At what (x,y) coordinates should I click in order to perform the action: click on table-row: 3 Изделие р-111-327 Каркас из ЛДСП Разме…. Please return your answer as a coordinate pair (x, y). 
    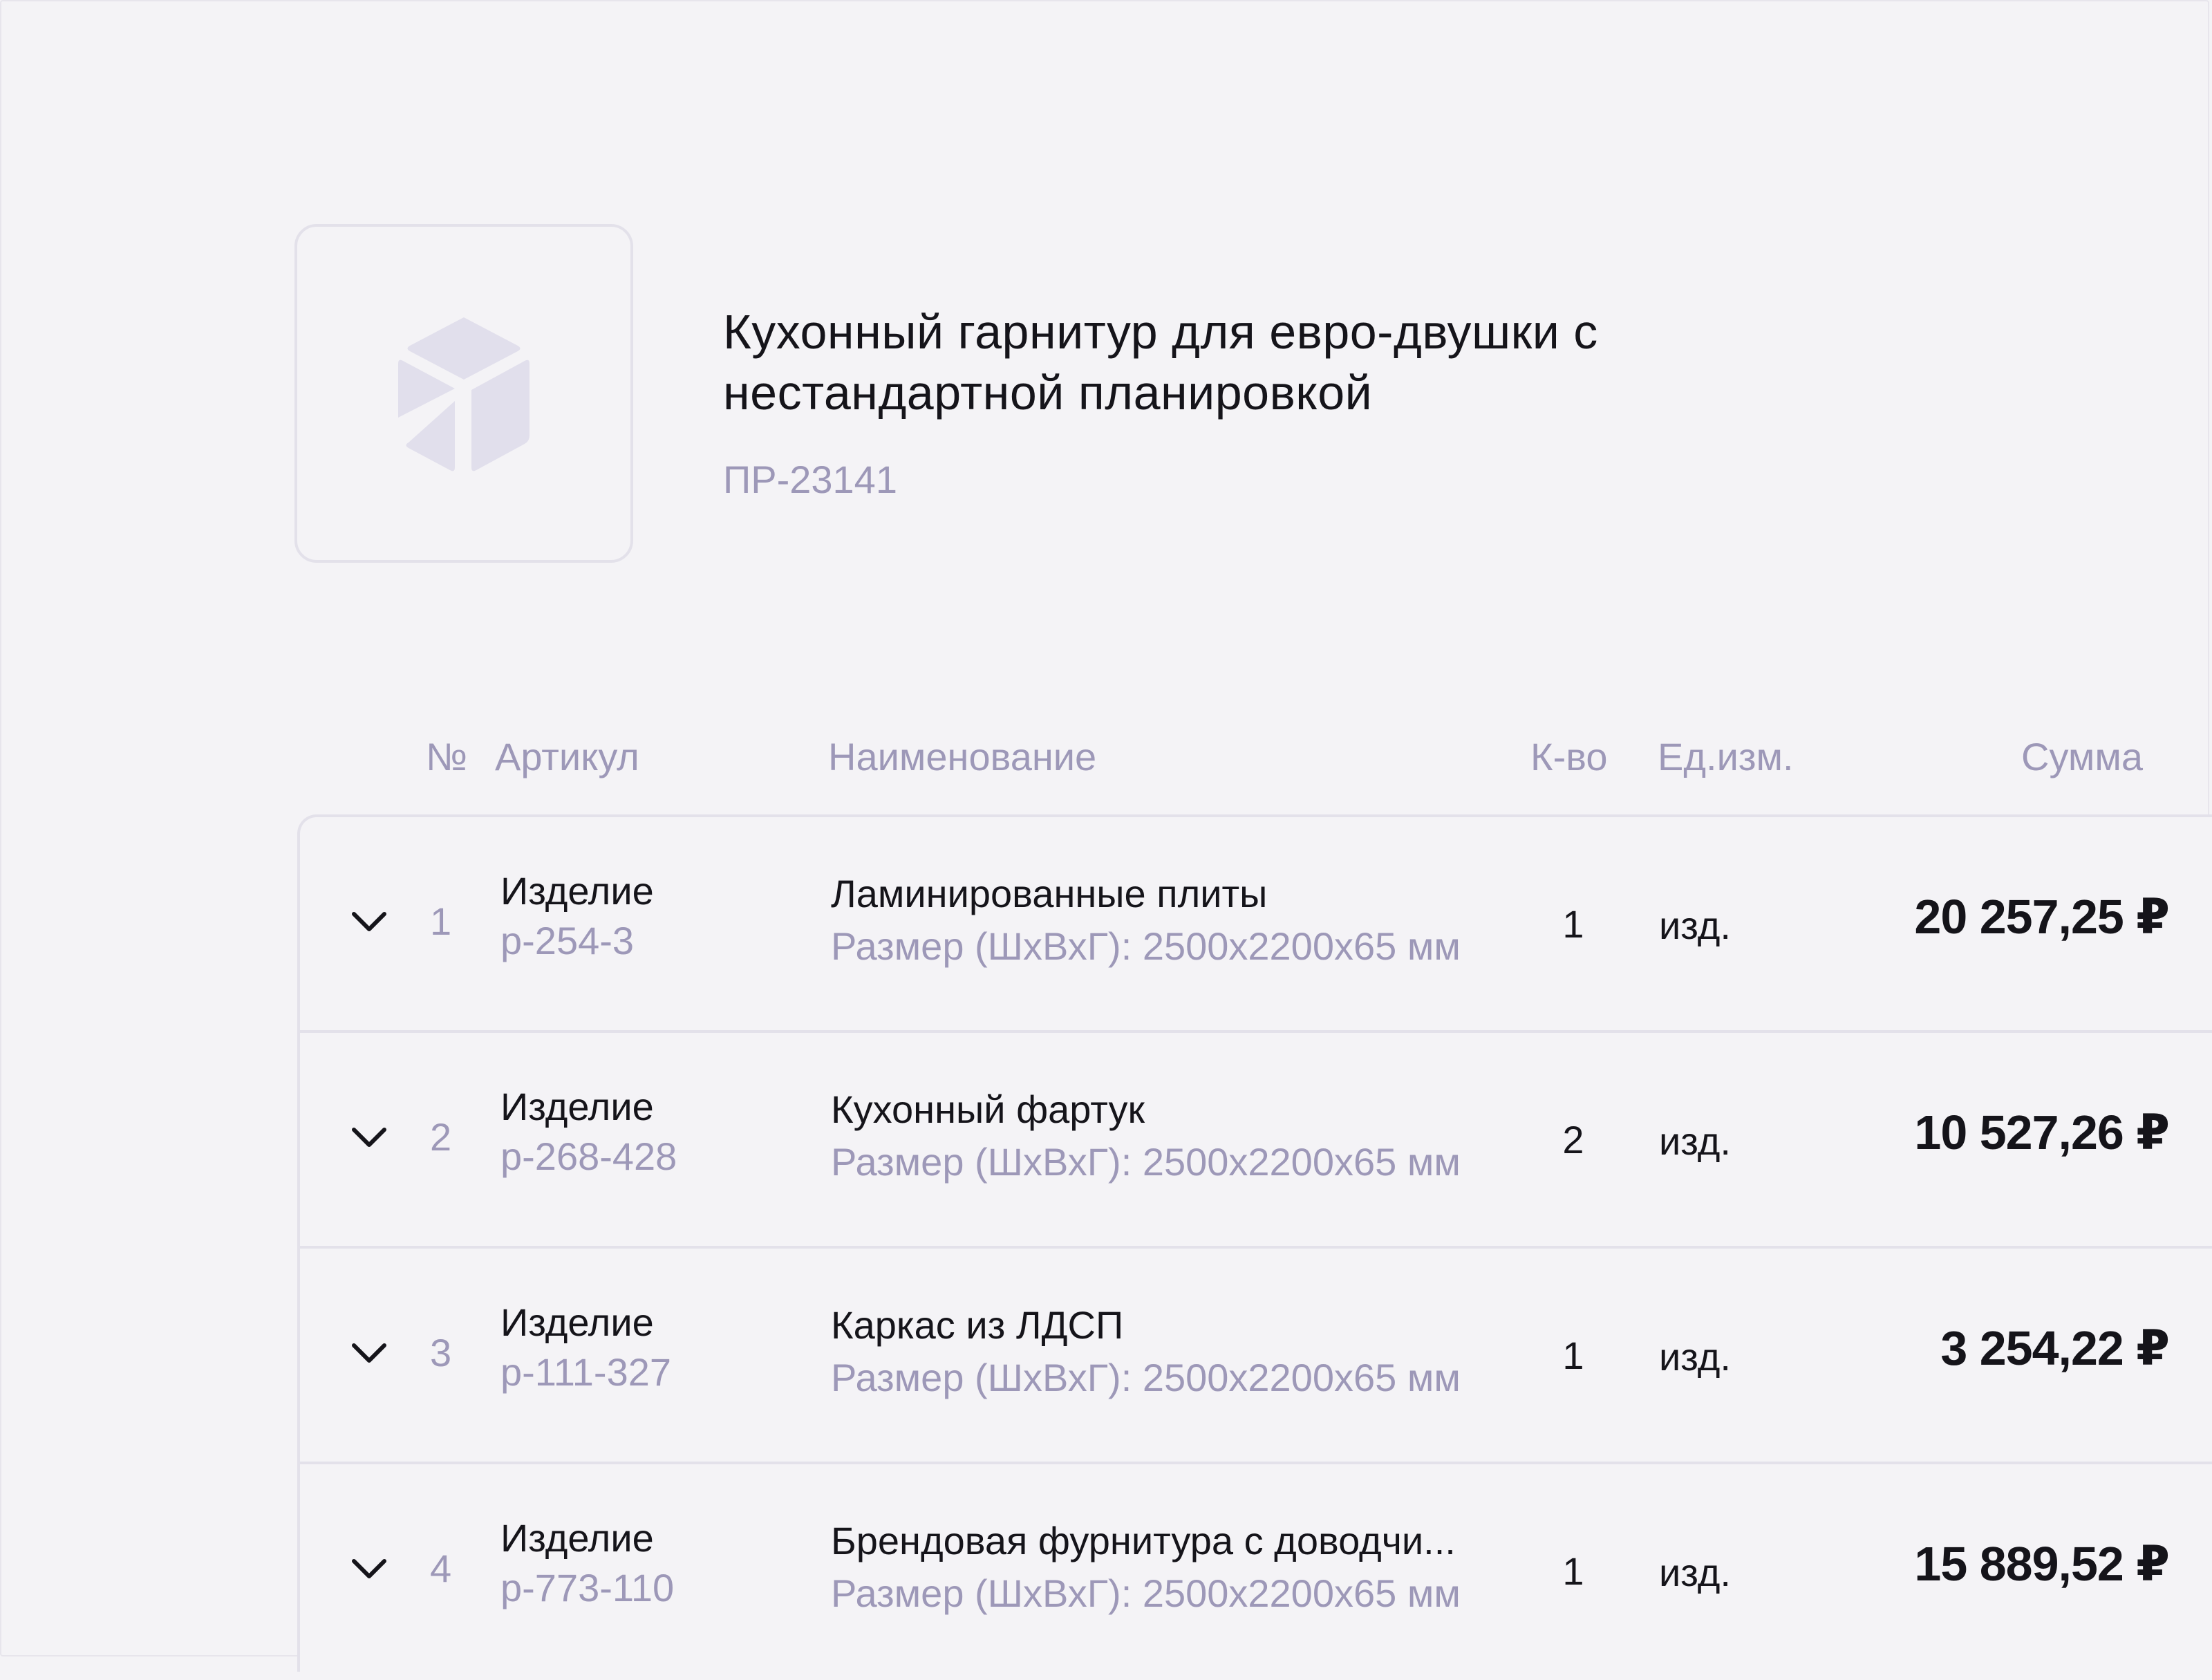
    Looking at the image, I should click on (1256, 1356).